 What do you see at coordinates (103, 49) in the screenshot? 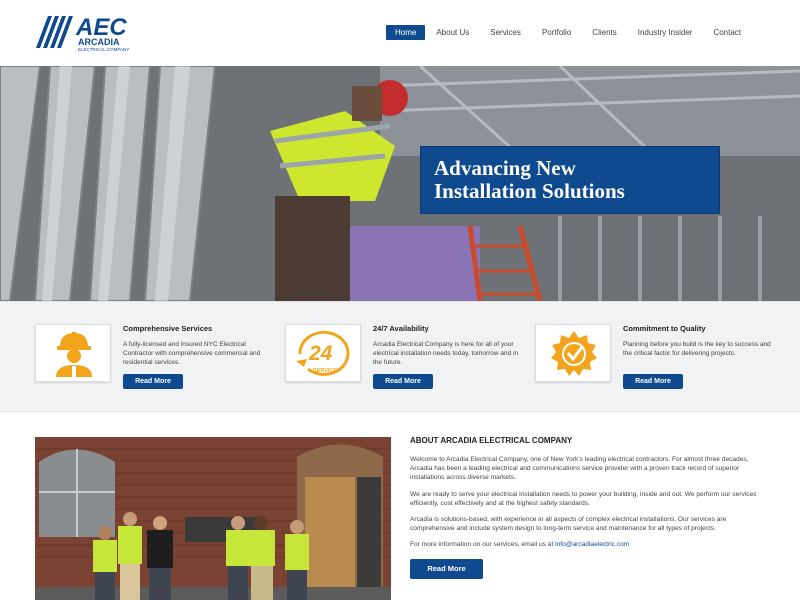
I see `logo-sub-text: ELECTRICAL COMPANY` at bounding box center [103, 49].